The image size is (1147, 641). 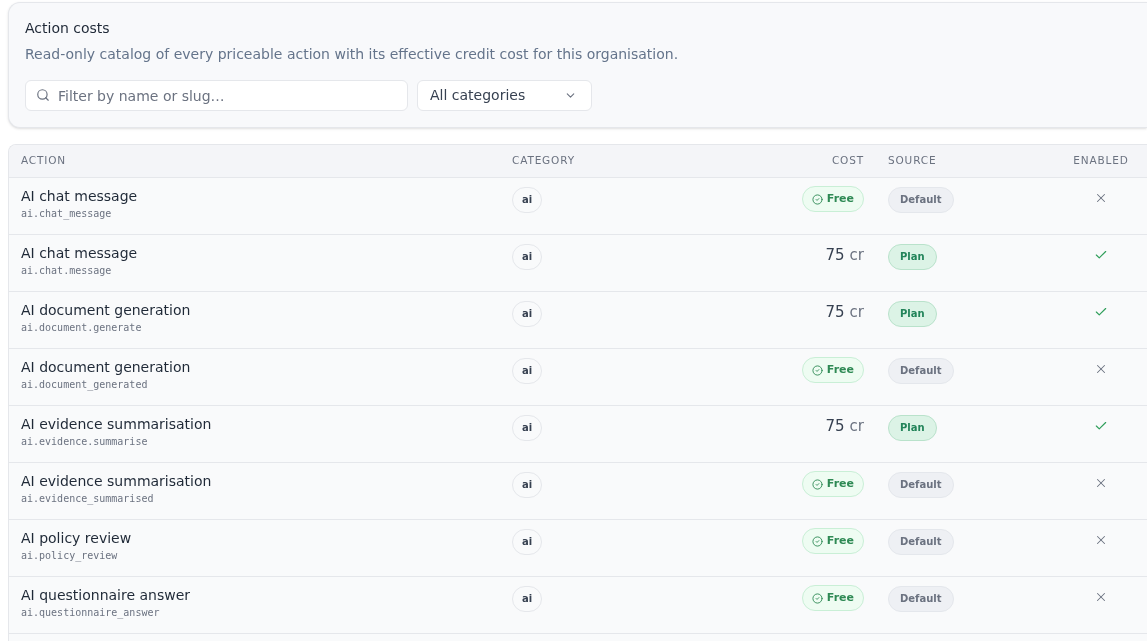 I want to click on column-header: SOURCE, so click(x=912, y=161).